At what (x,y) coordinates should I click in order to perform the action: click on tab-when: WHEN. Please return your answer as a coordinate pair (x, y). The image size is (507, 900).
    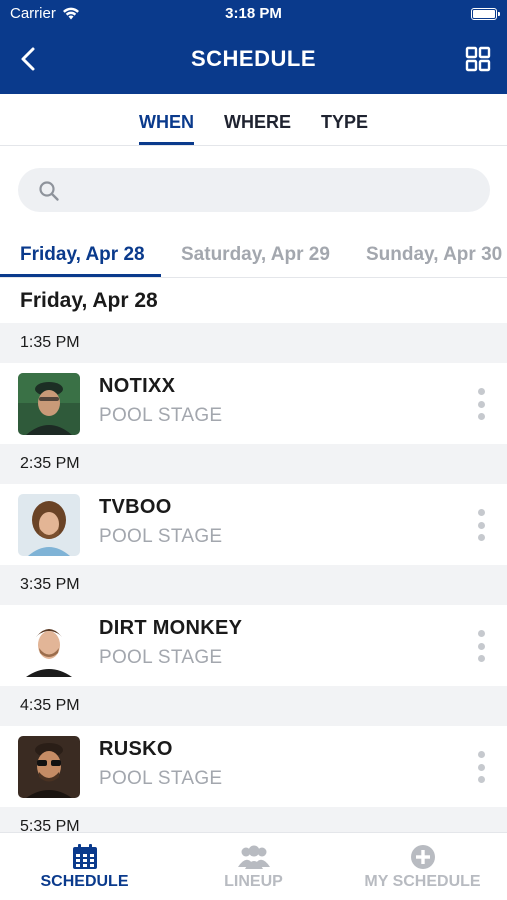
    Looking at the image, I should click on (166, 119).